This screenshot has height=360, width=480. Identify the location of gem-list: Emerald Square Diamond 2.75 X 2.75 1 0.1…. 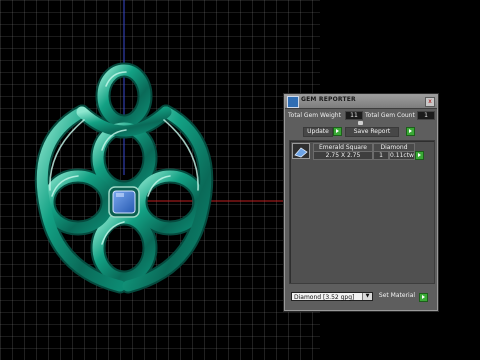
(362, 212).